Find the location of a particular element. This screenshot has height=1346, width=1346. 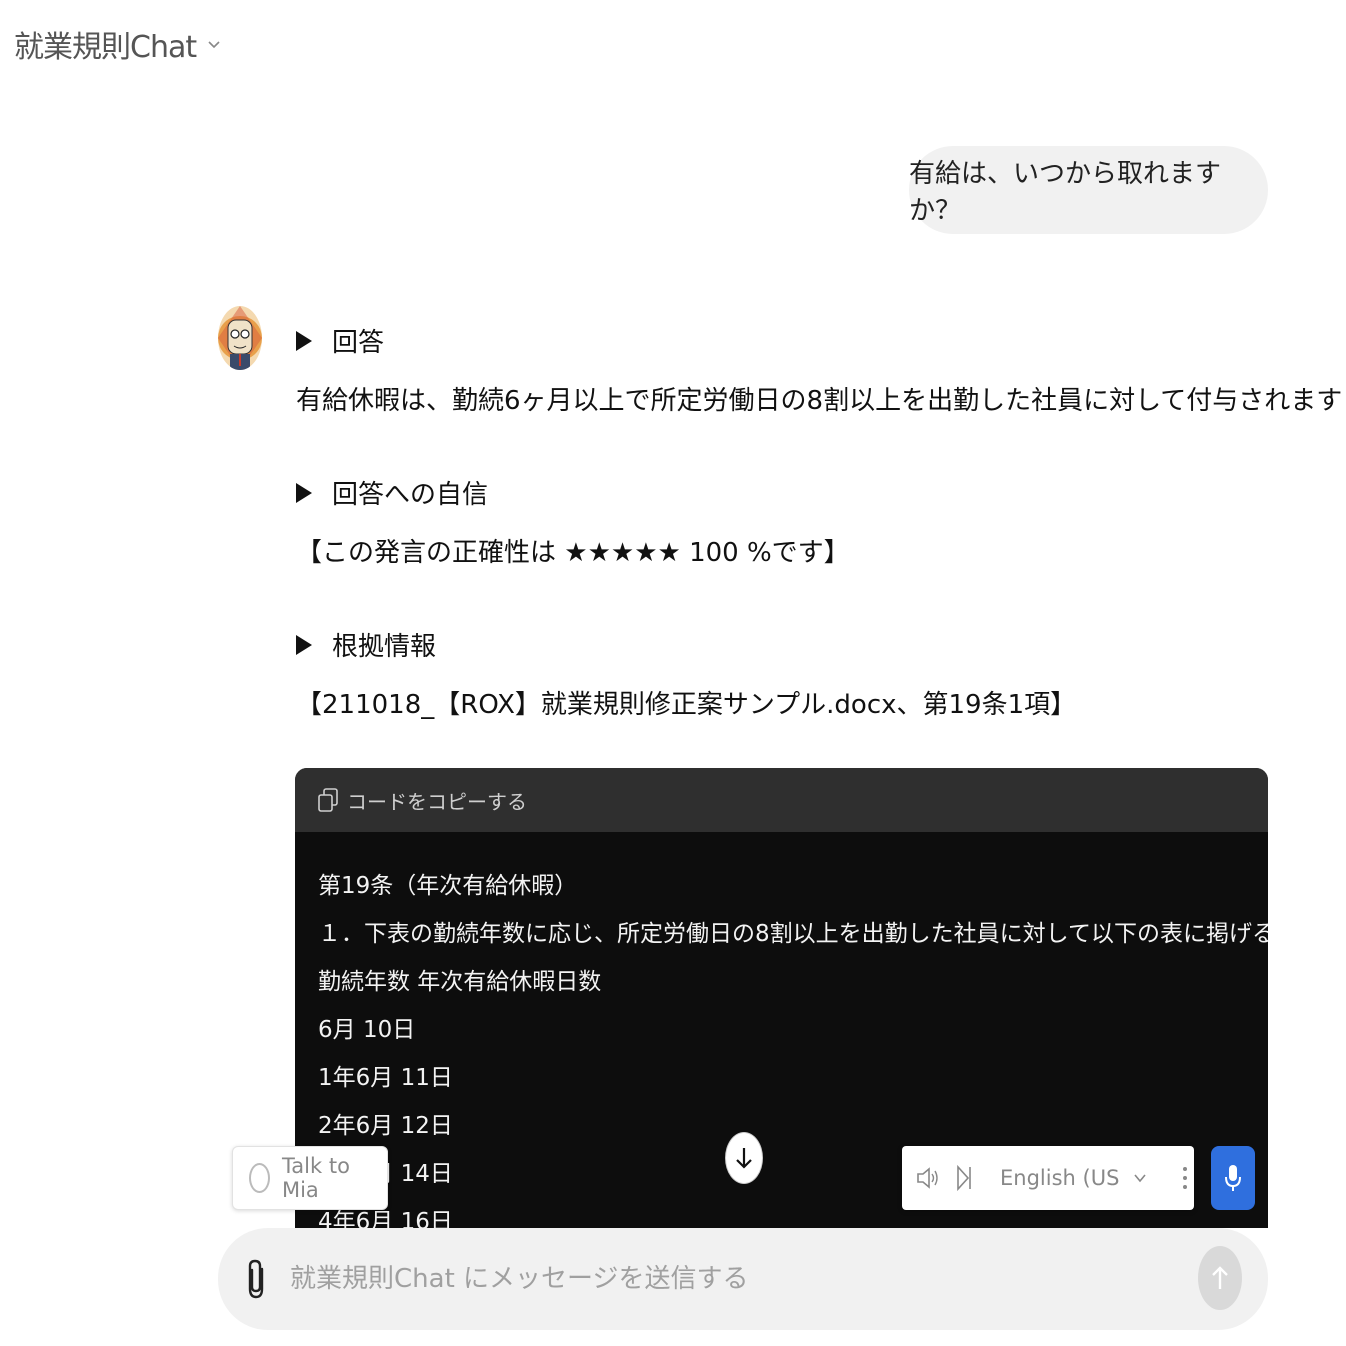

copy-code-button: コードをコピーする is located at coordinates (781, 800).